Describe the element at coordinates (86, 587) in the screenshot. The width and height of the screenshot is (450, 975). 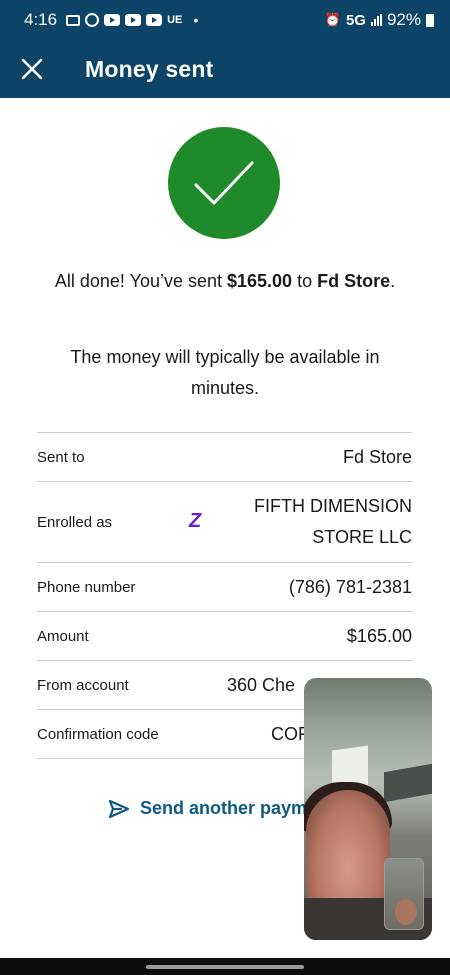
I see `phone-label: Phone number` at that location.